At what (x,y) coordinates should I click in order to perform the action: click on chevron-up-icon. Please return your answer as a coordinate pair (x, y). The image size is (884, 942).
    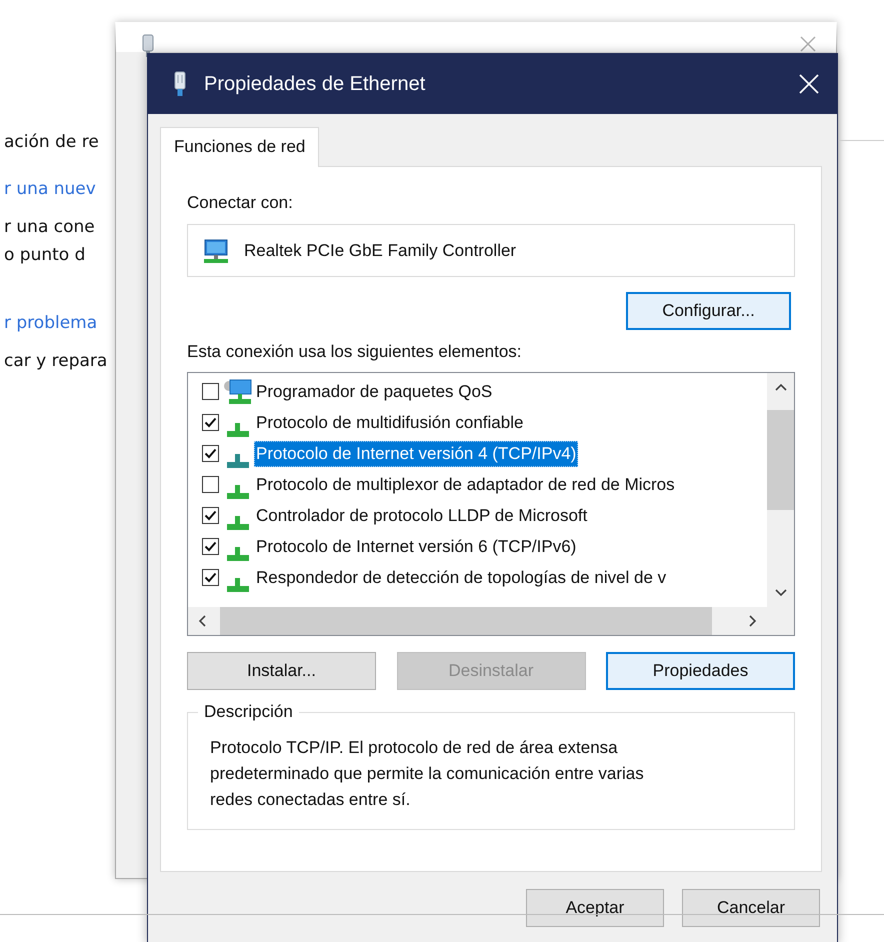
    Looking at the image, I should click on (780, 387).